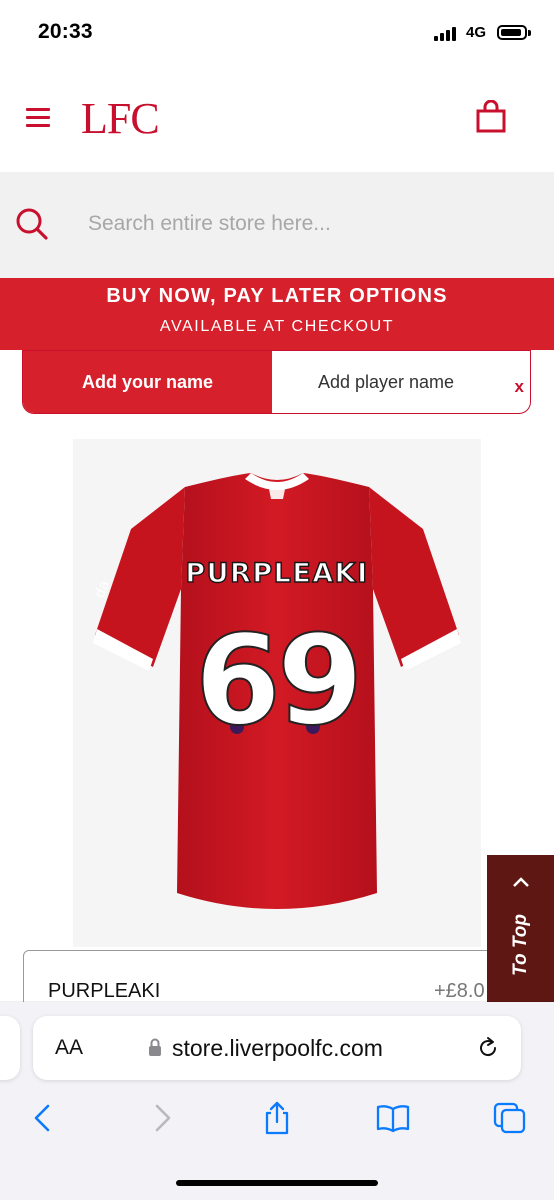  I want to click on shirt-name-print: PURPLEAKI, so click(277, 573).